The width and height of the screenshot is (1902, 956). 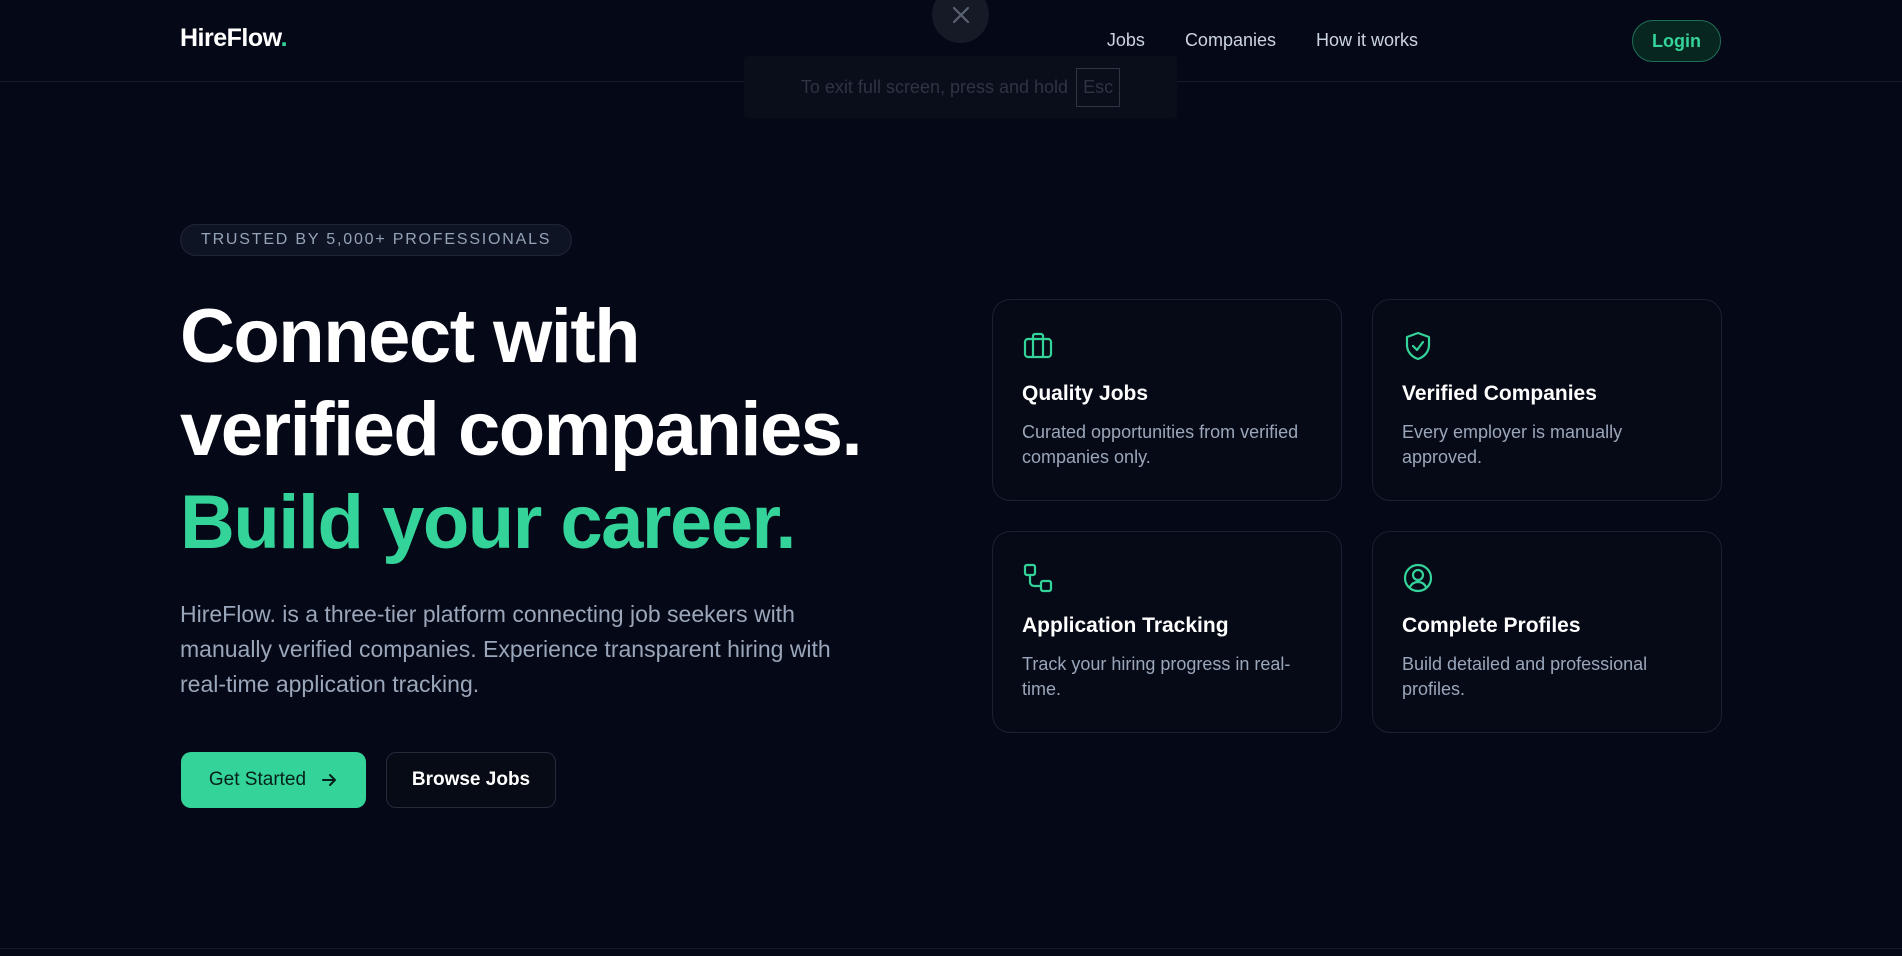 I want to click on login-button: Login, so click(x=1676, y=41).